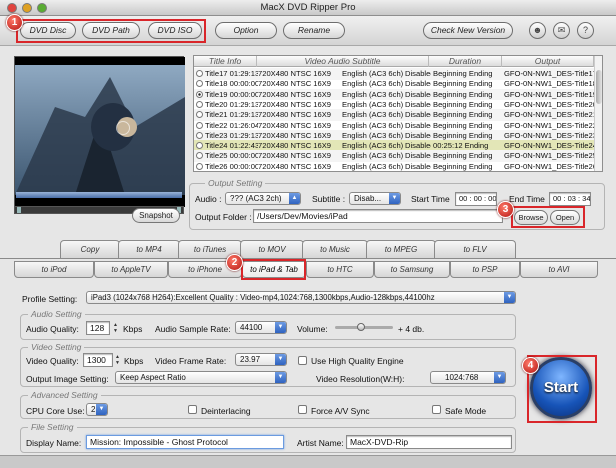  I want to click on title-name: Title17, so click(216, 73).